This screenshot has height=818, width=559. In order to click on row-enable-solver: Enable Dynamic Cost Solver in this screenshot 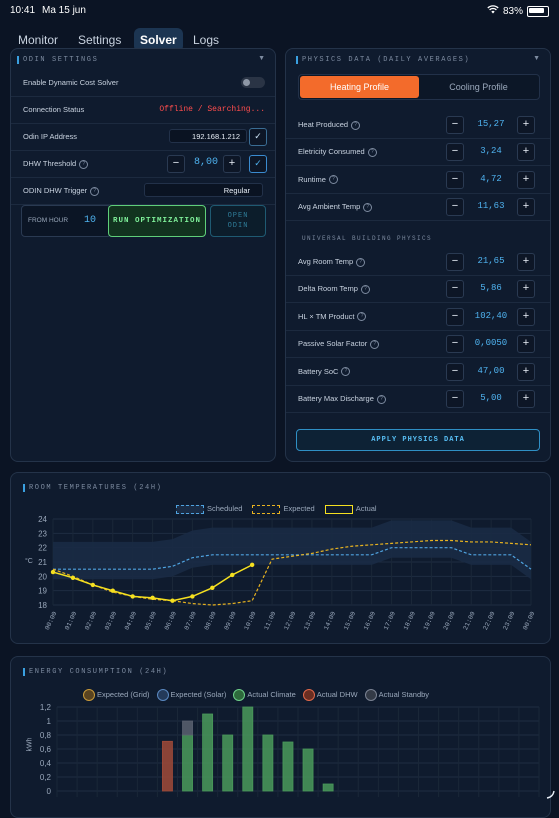, I will do `click(143, 83)`.